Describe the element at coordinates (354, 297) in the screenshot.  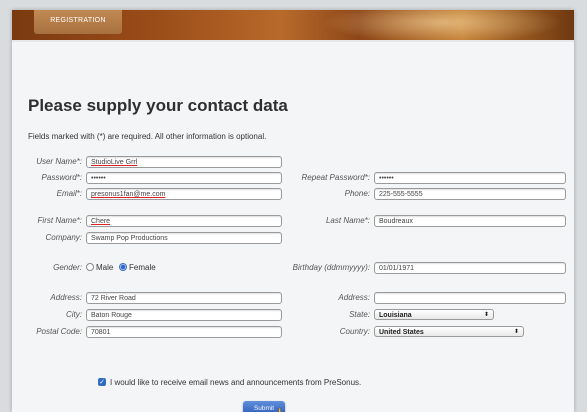
I see `address2-label: Address:` at that location.